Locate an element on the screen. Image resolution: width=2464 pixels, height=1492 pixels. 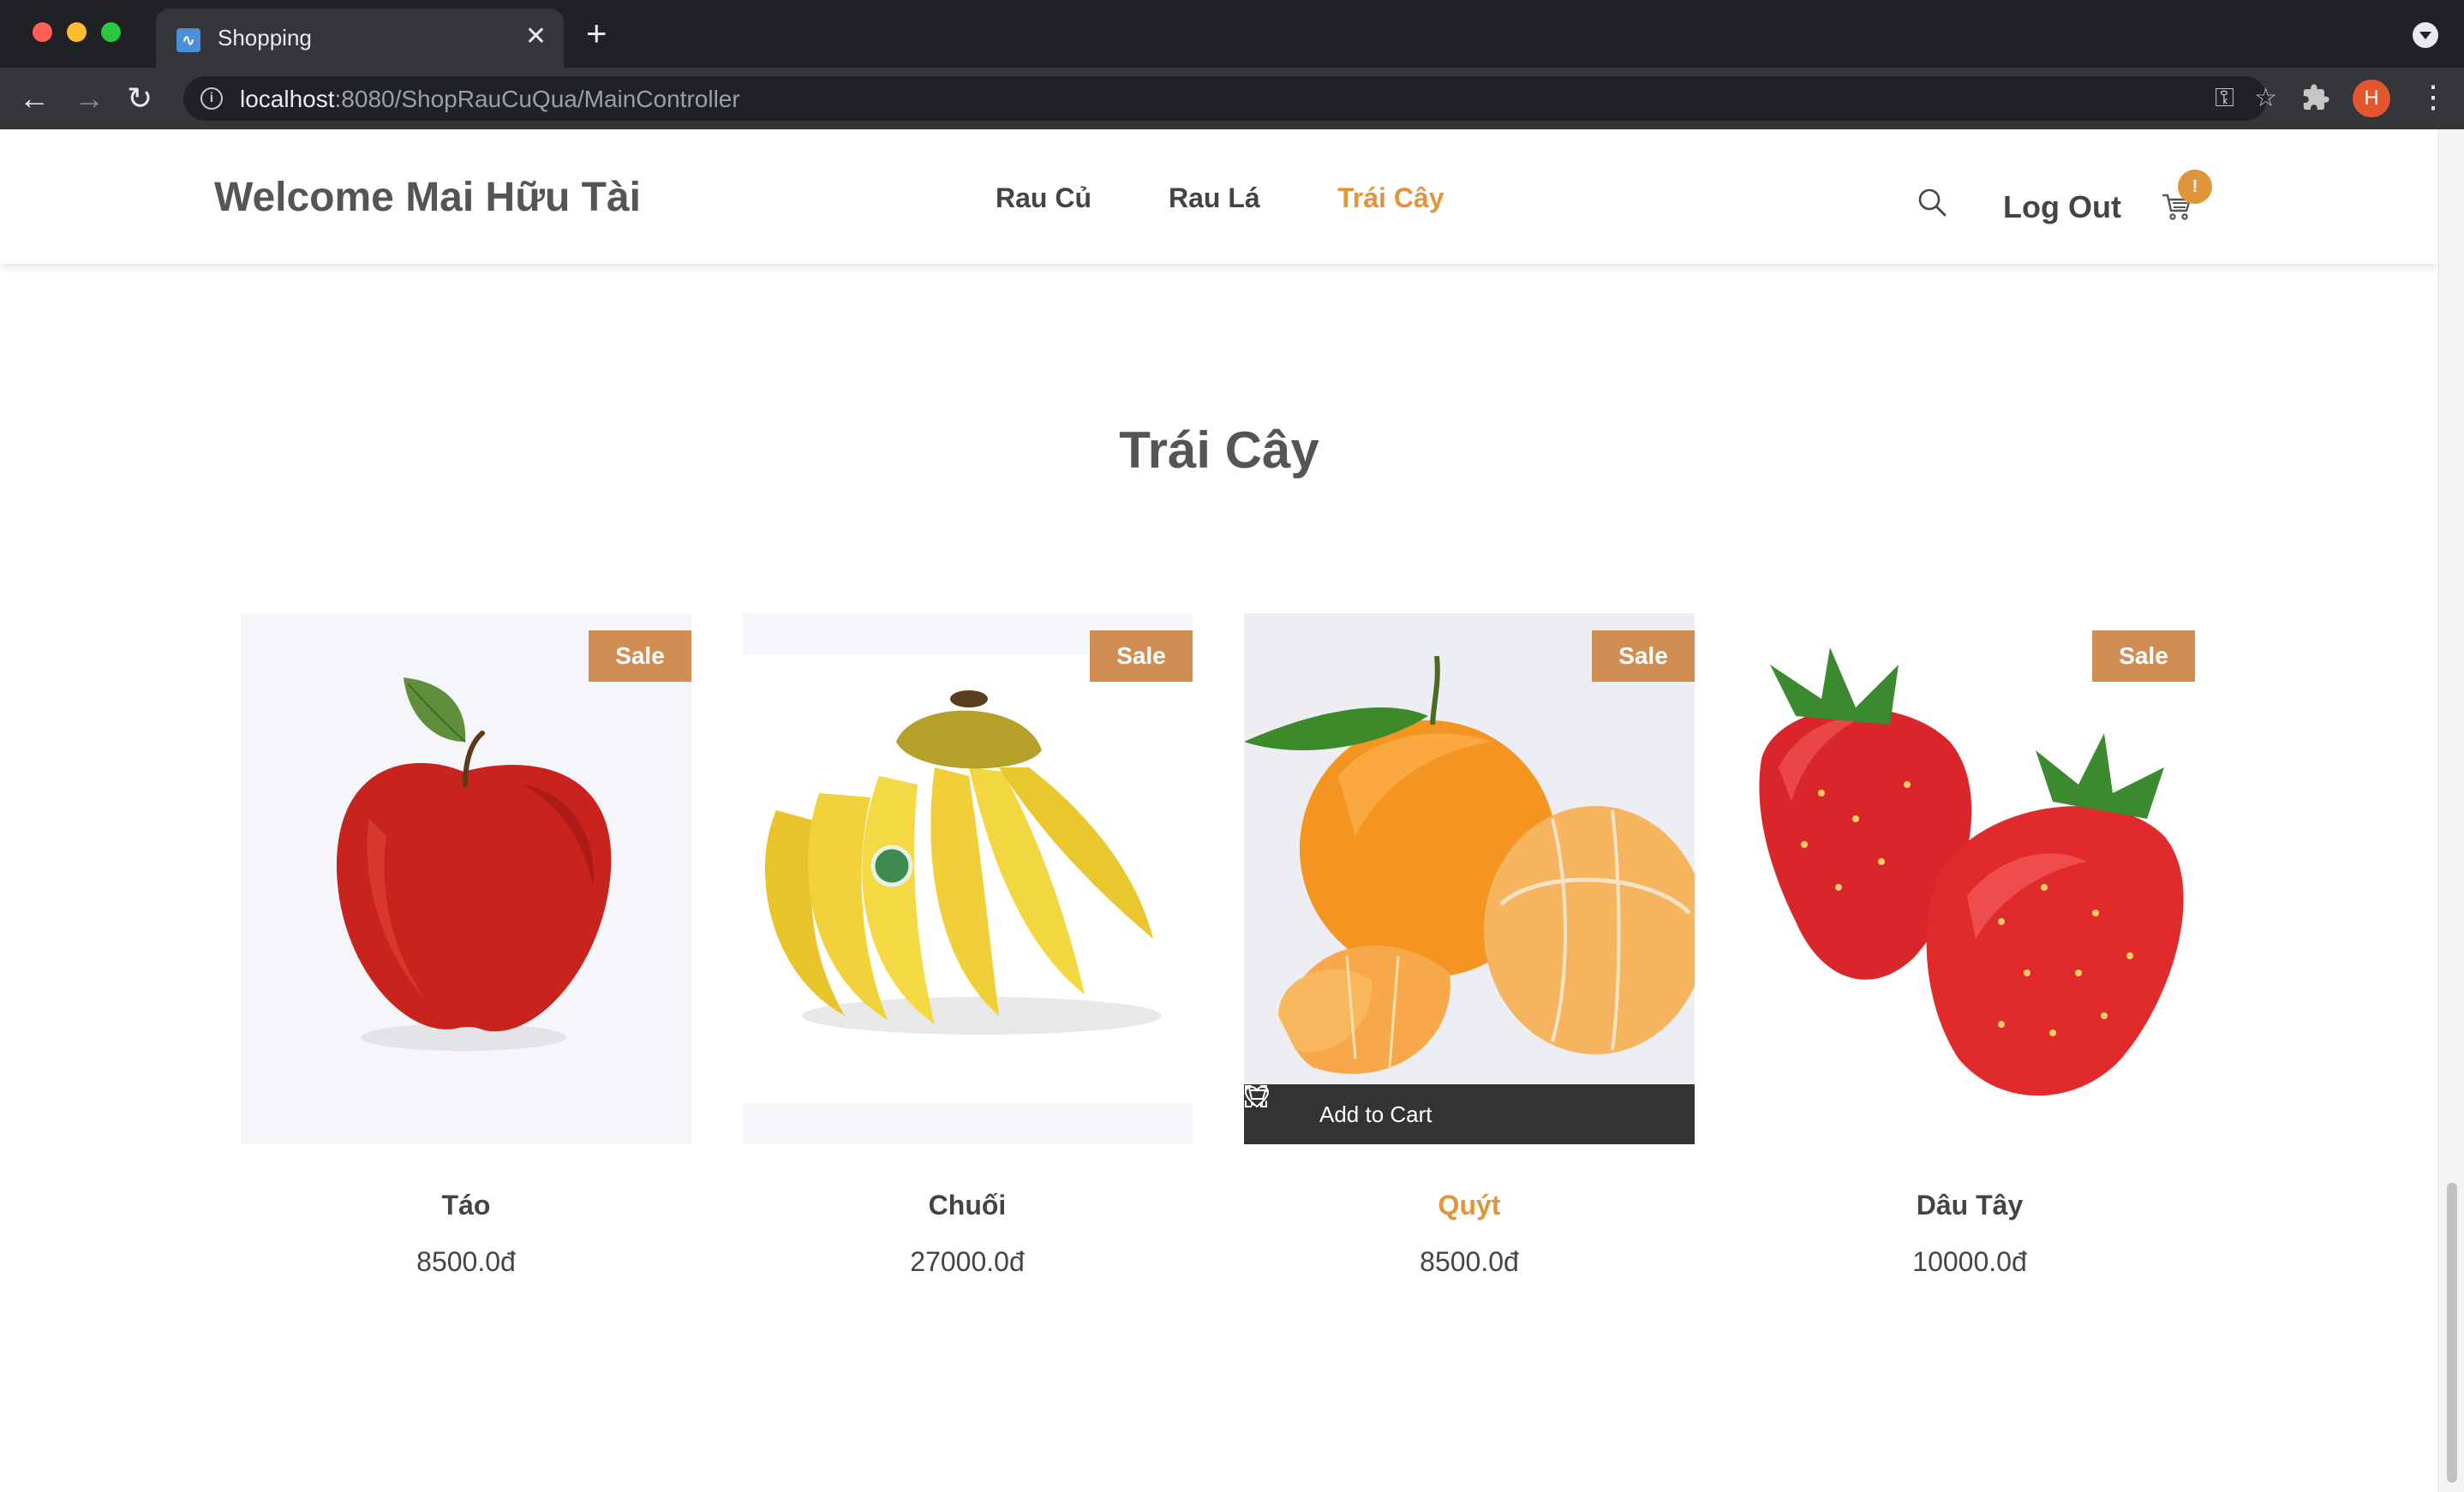
tab-favicon-icon: ∿ is located at coordinates (188, 40).